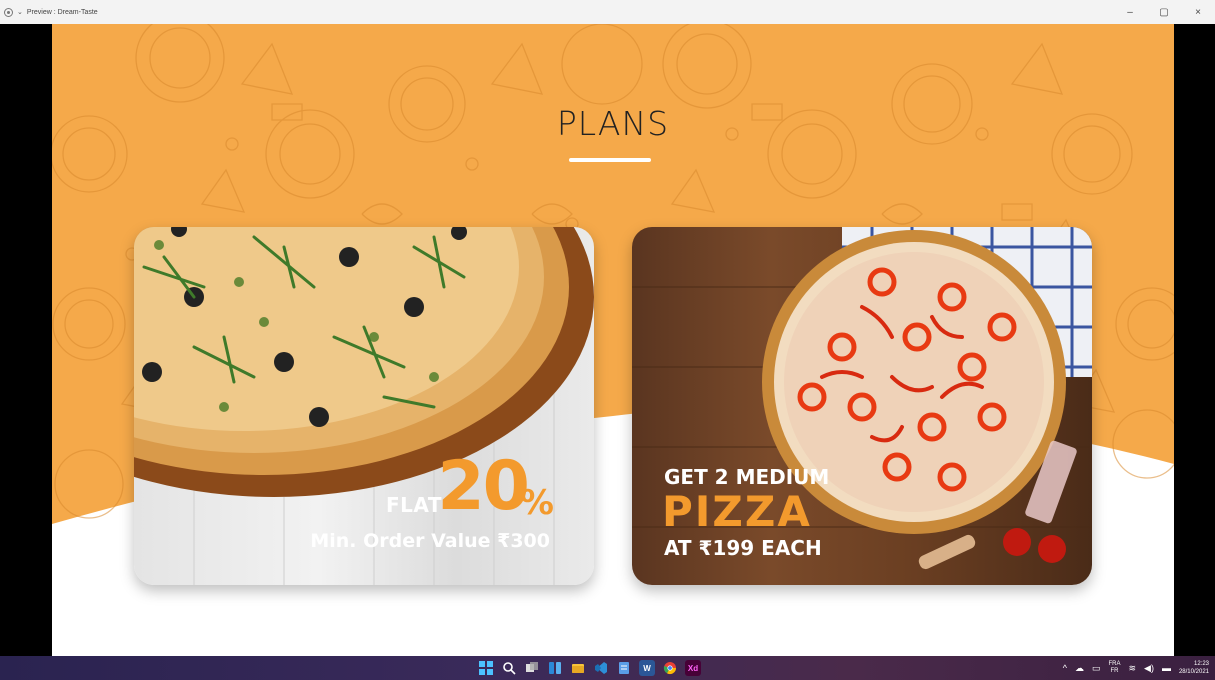  Describe the element at coordinates (747, 477) in the screenshot. I see `offer-line-1: GET 2 MEDIUM` at that location.